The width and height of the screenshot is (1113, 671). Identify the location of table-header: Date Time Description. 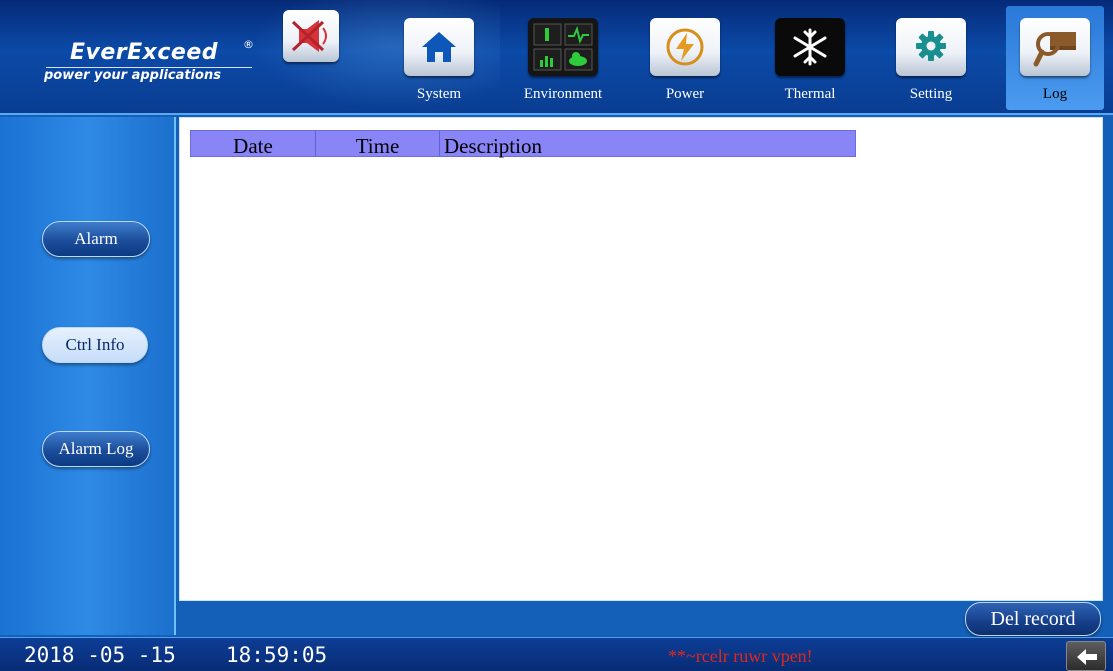
(523, 144).